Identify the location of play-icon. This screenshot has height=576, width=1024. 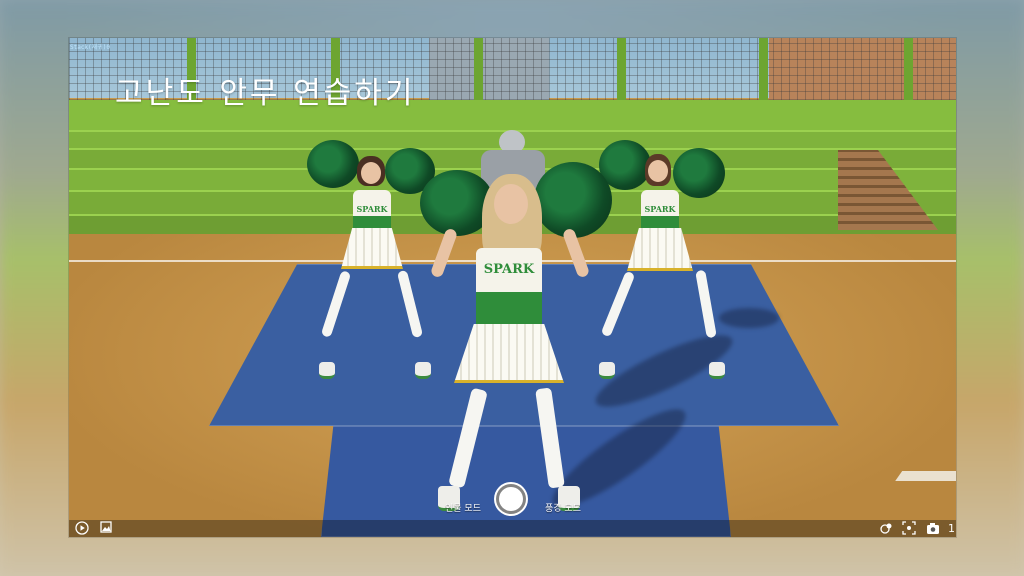
(82, 528).